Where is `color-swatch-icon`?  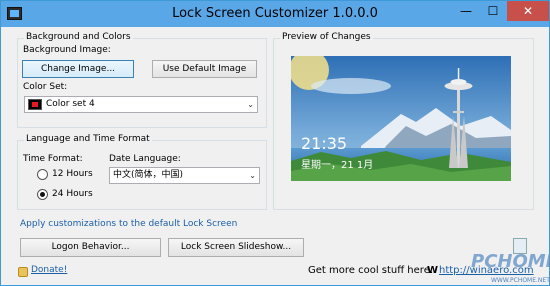 color-swatch-icon is located at coordinates (35, 104).